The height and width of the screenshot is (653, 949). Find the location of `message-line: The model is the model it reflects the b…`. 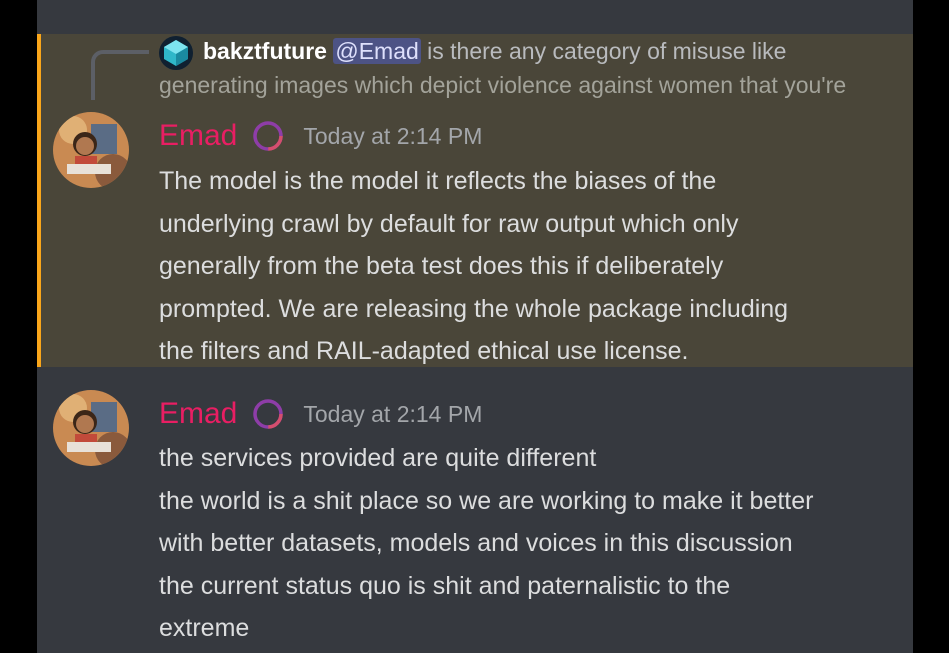

message-line: The model is the model it reflects the b… is located at coordinates (438, 181).